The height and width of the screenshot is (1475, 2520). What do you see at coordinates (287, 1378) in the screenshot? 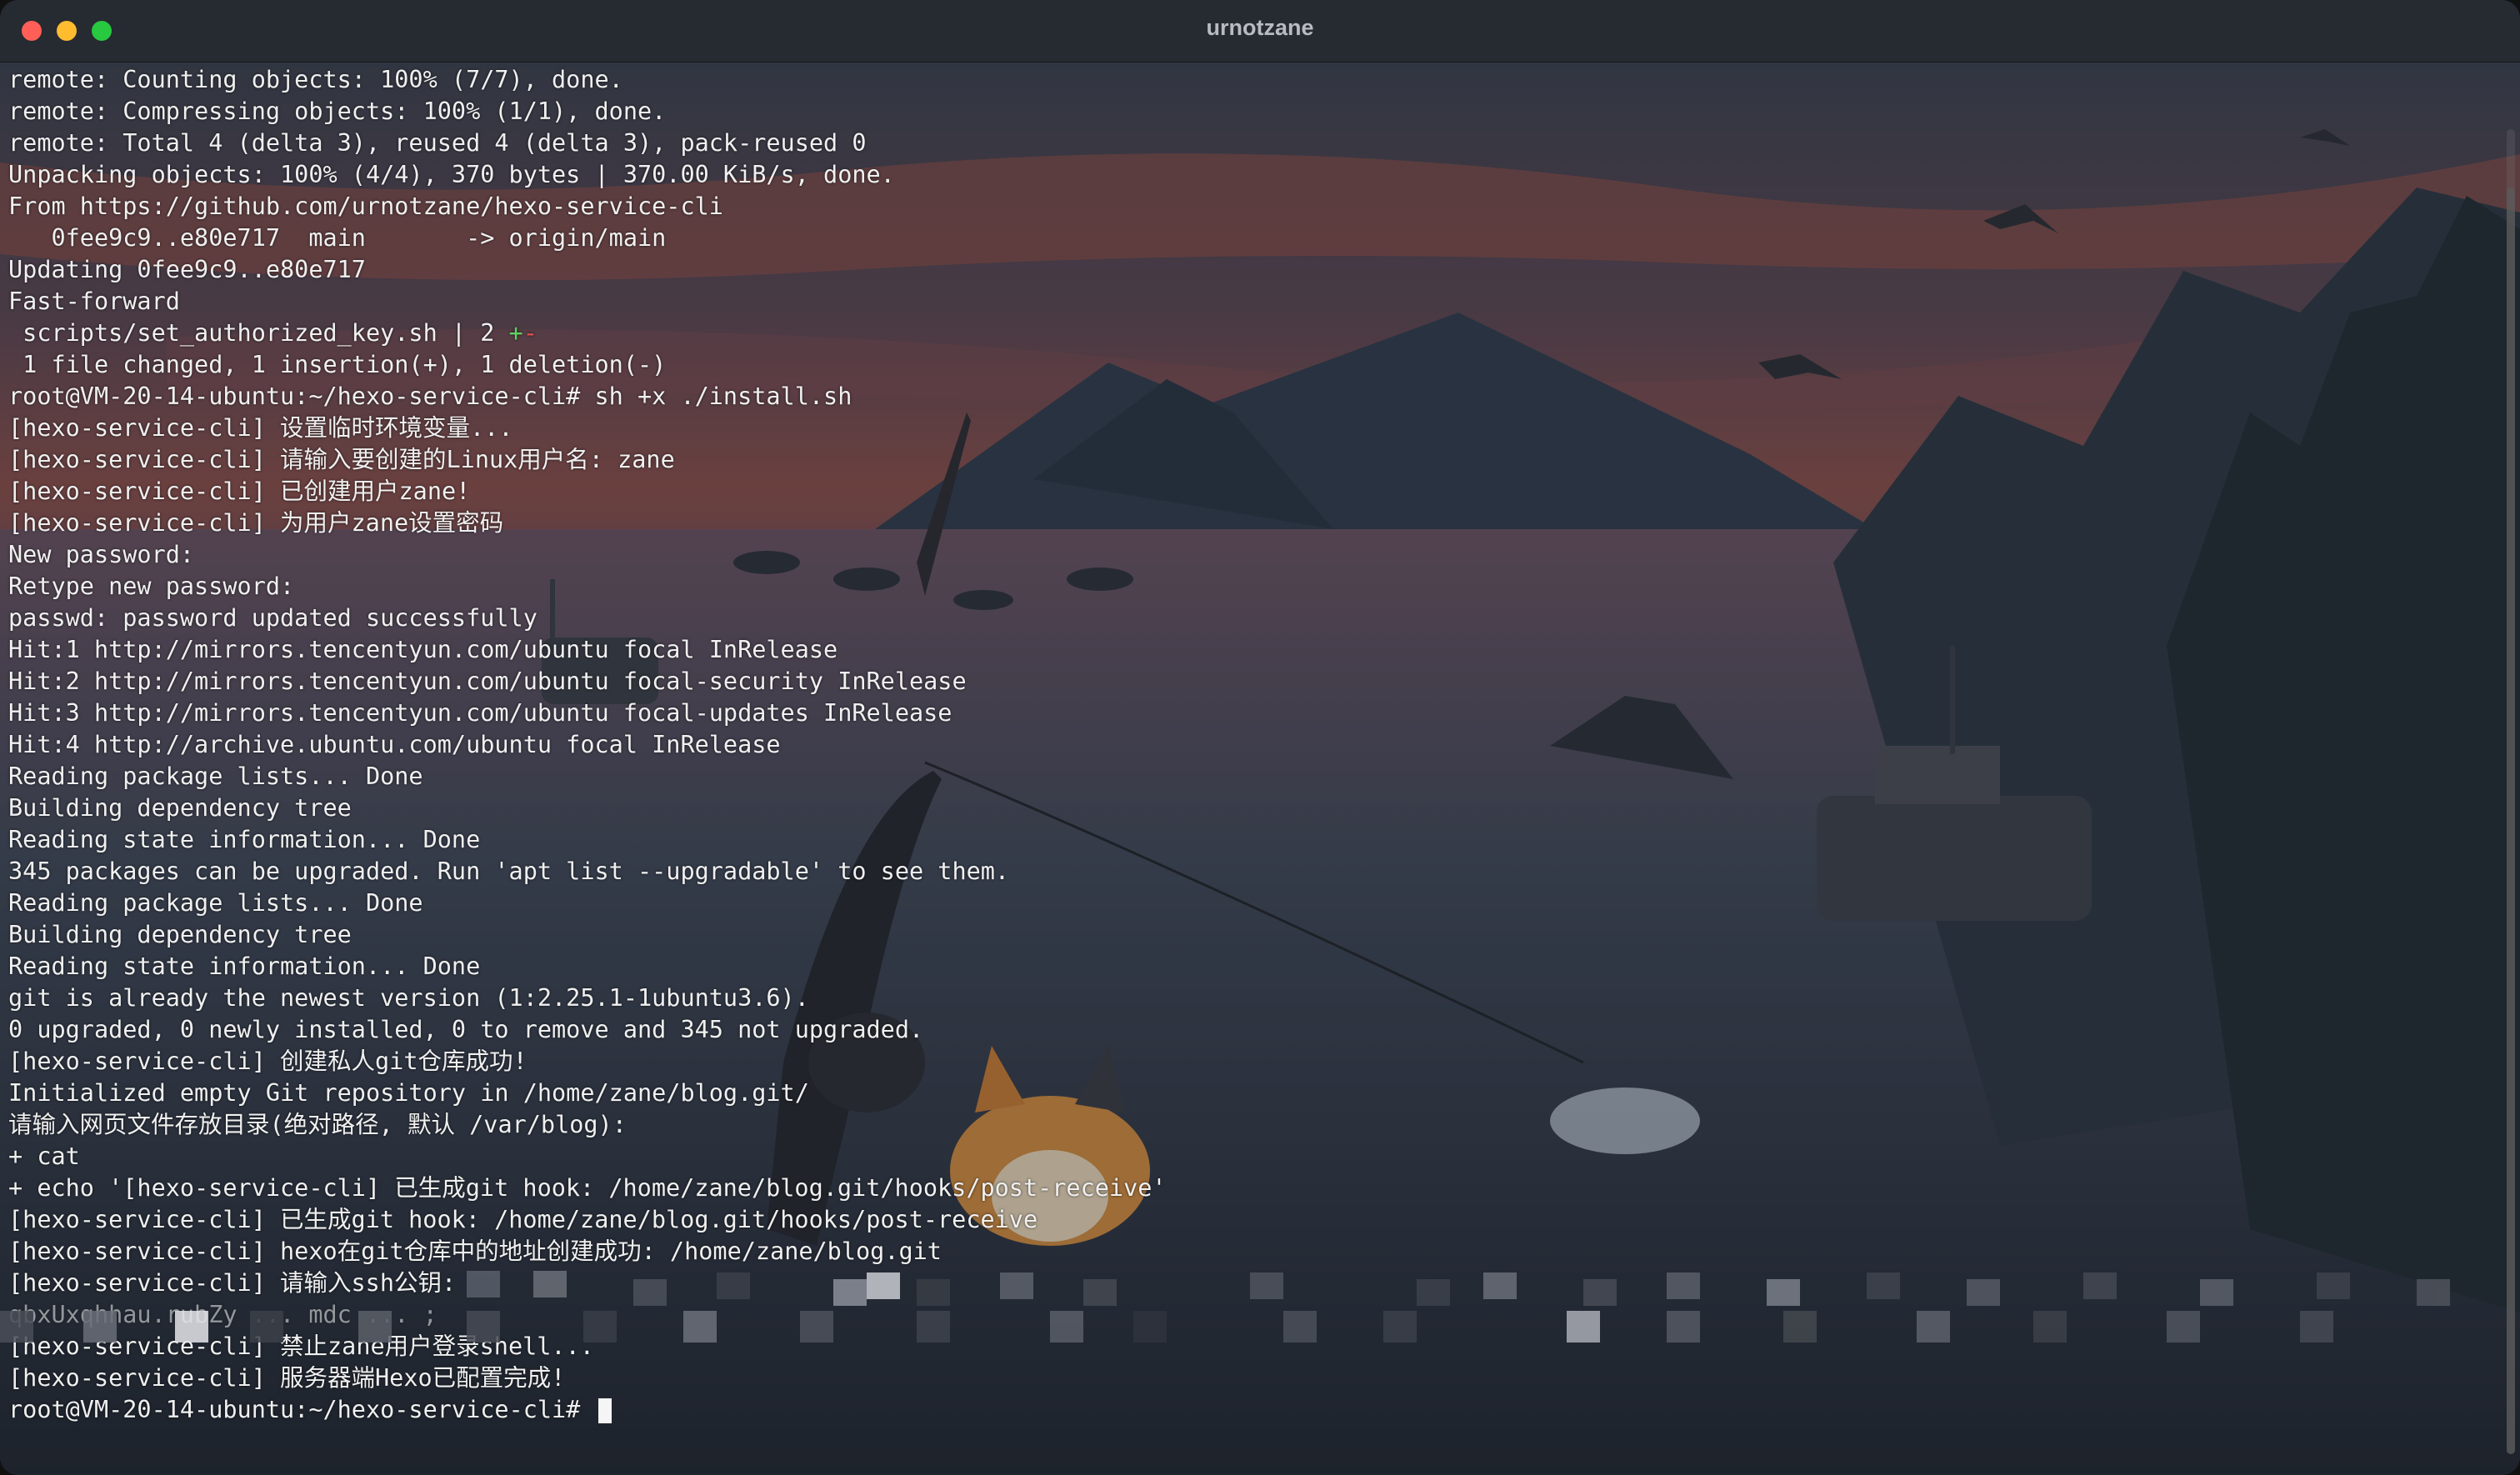
I see `output-line: [hexo-service-cli] 服务器端Hexo已配置完成!` at bounding box center [287, 1378].